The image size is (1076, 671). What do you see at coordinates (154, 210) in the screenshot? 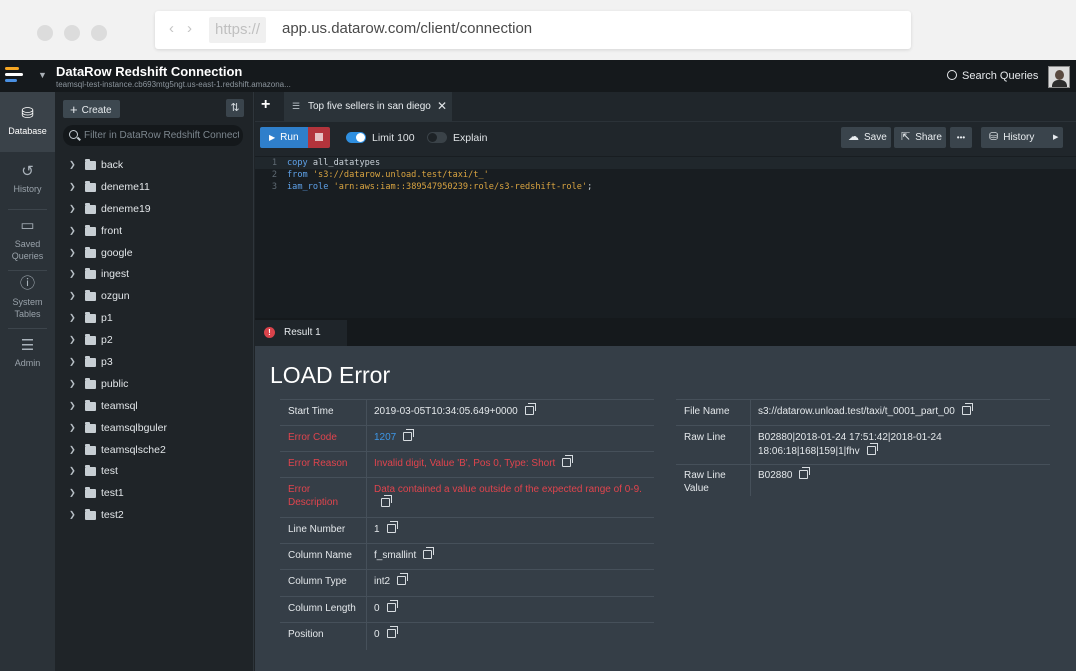
I see `tree-item: ❯ deneme19` at bounding box center [154, 210].